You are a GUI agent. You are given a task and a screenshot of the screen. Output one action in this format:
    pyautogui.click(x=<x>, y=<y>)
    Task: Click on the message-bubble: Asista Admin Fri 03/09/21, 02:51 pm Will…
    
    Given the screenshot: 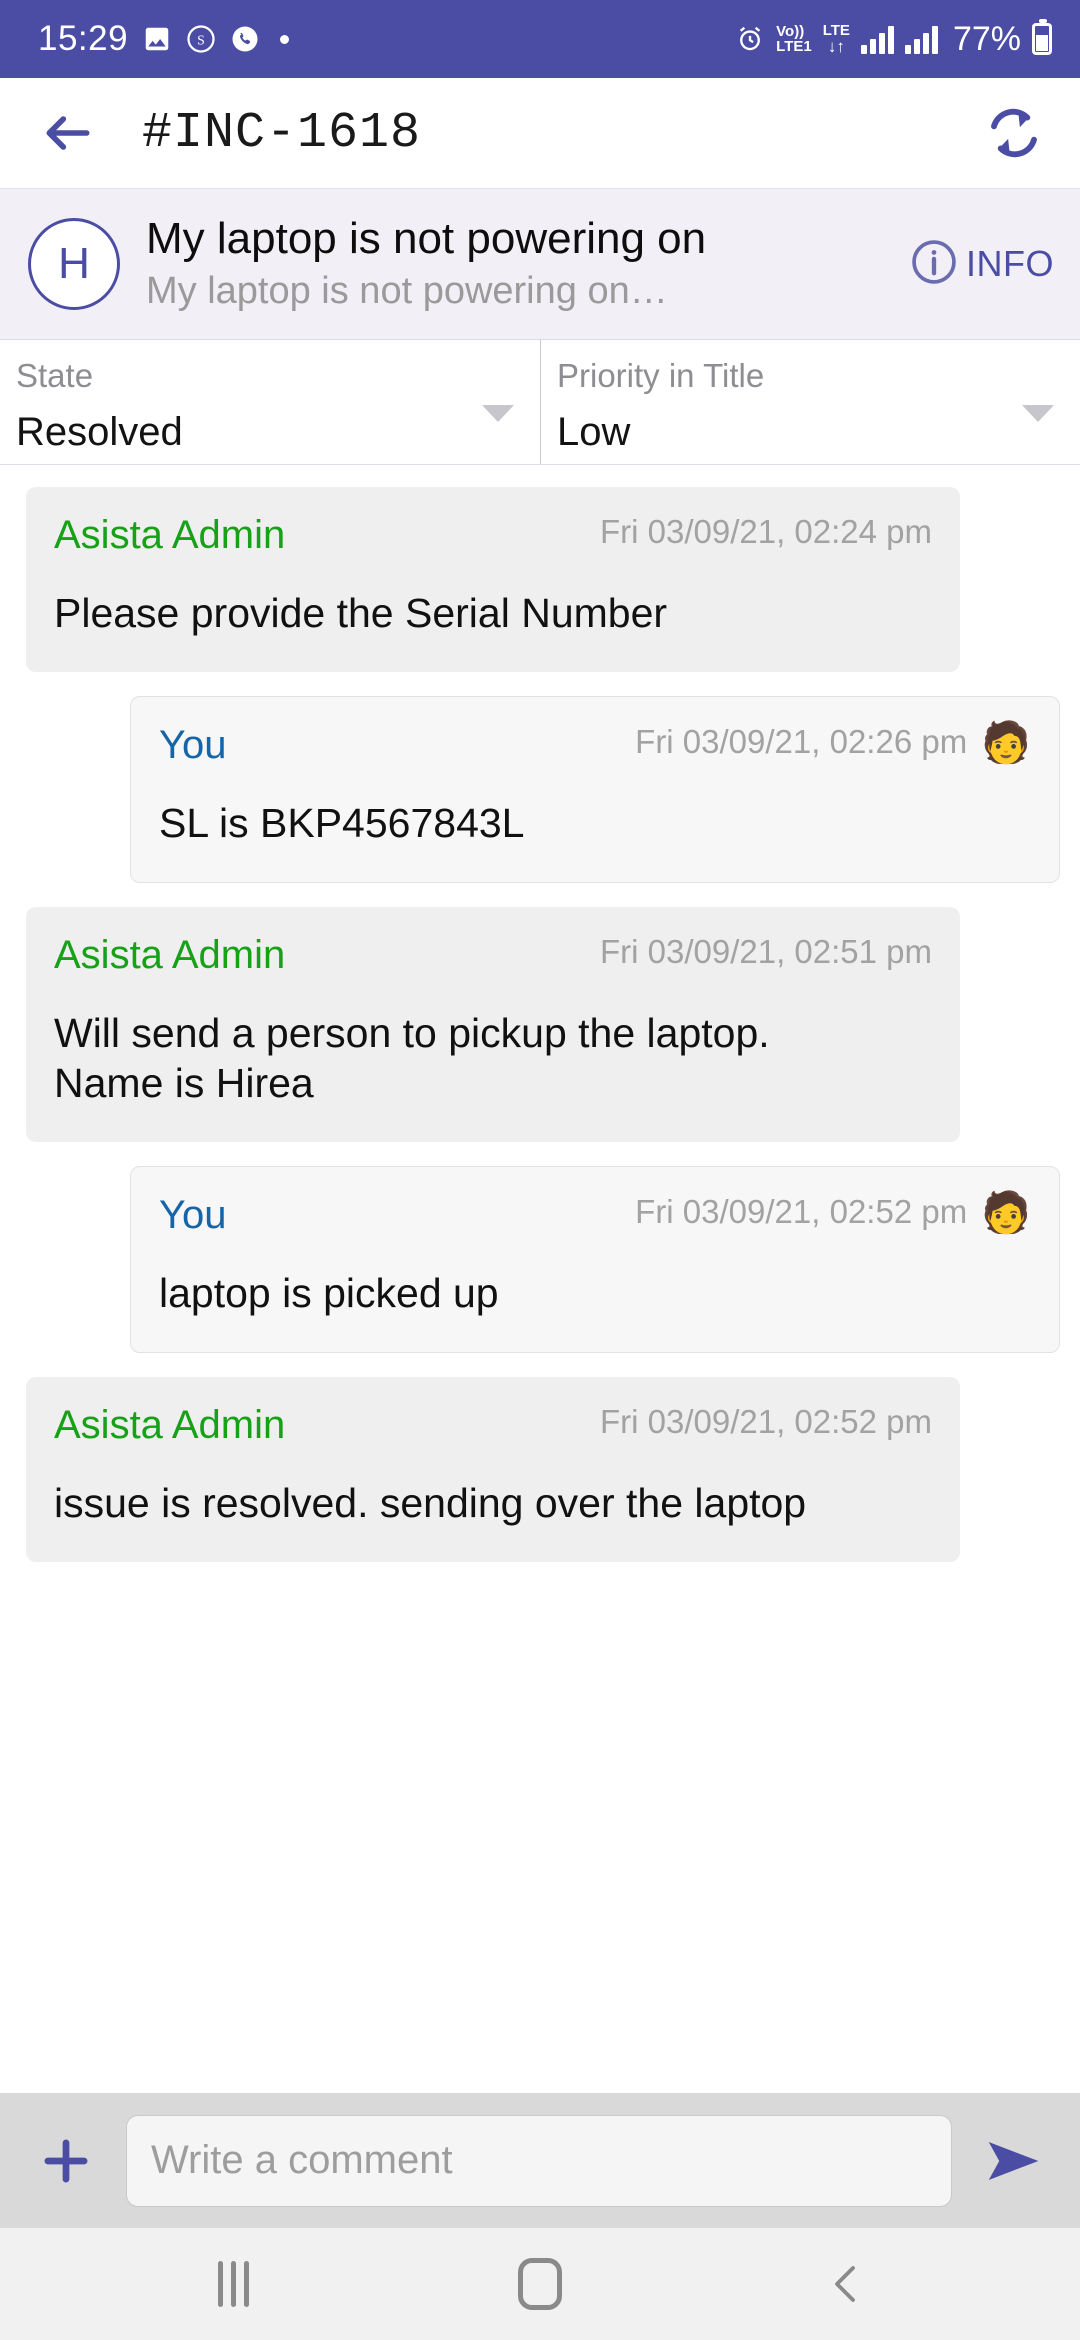 What is the action you would take?
    pyautogui.click(x=493, y=1024)
    